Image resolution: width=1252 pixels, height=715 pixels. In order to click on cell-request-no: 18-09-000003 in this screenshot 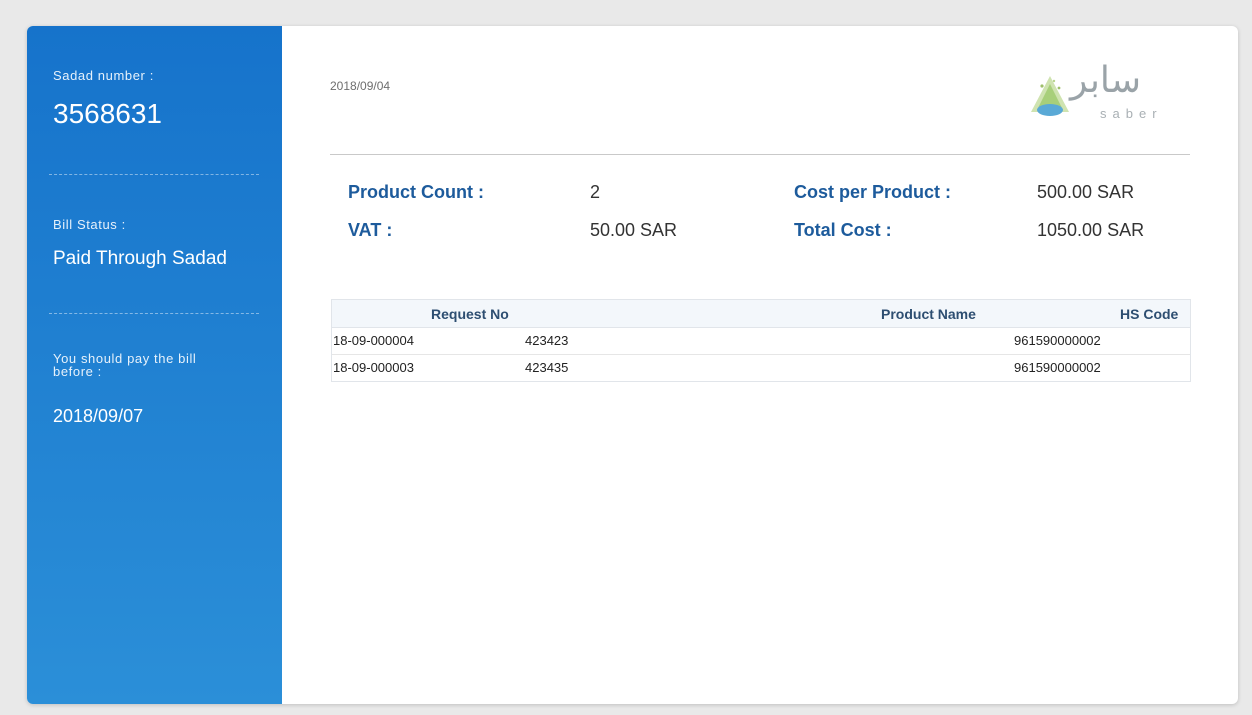, I will do `click(373, 367)`.